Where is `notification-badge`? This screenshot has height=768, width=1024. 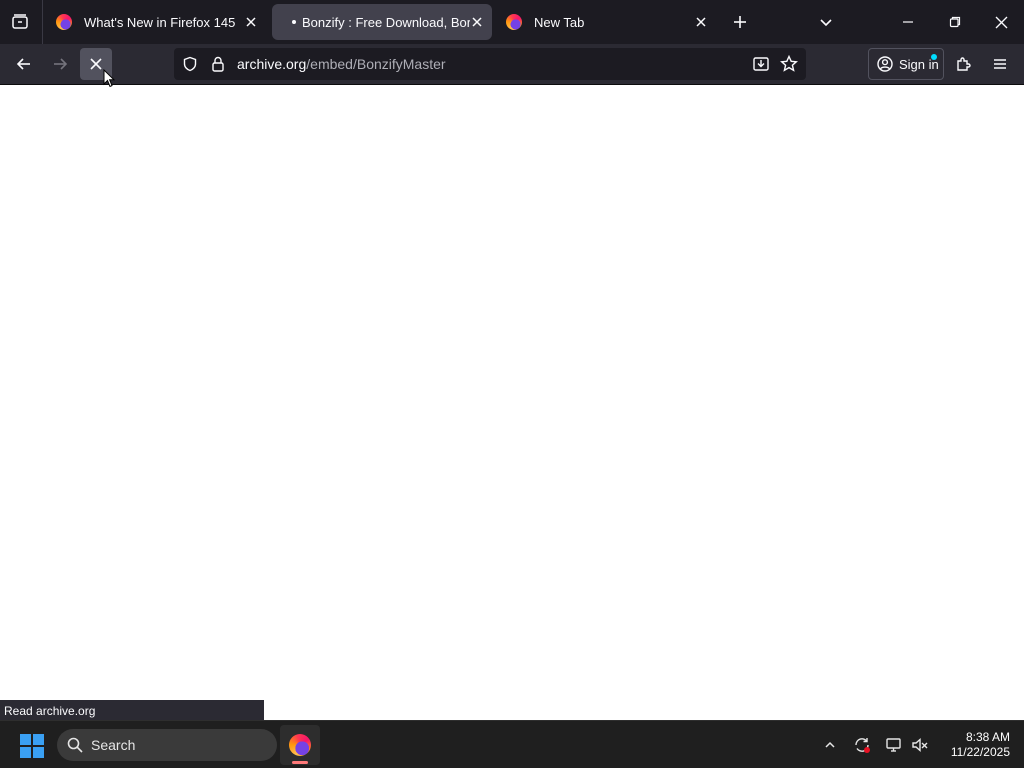
notification-badge is located at coordinates (934, 57).